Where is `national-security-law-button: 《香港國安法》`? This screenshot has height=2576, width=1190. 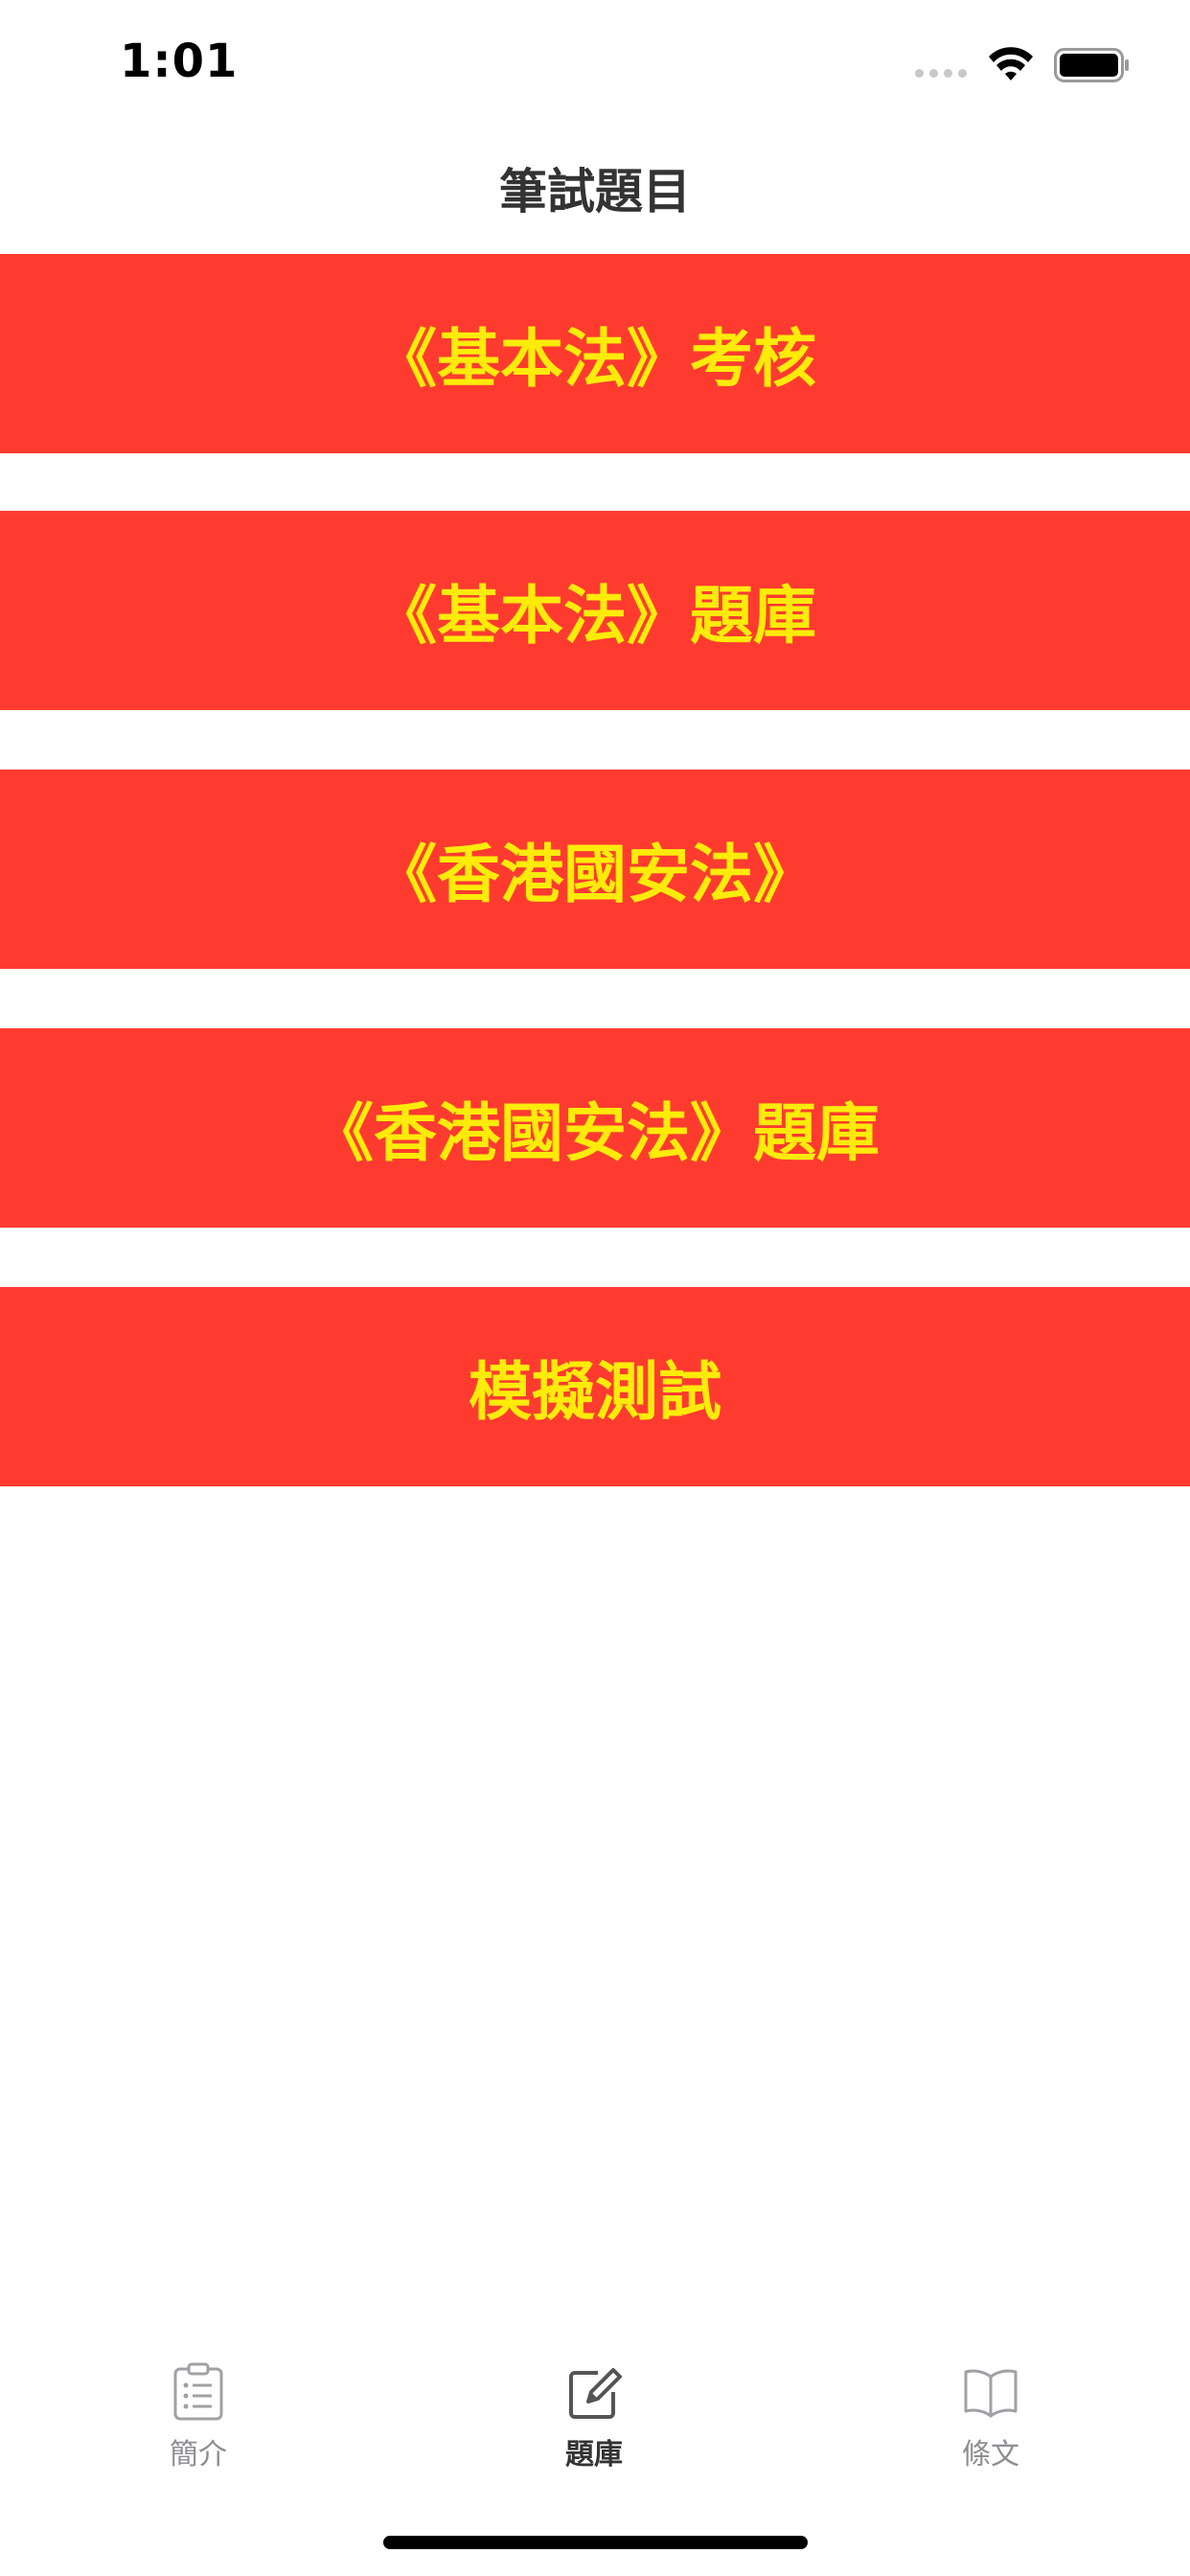 national-security-law-button: 《香港國安法》 is located at coordinates (595, 869).